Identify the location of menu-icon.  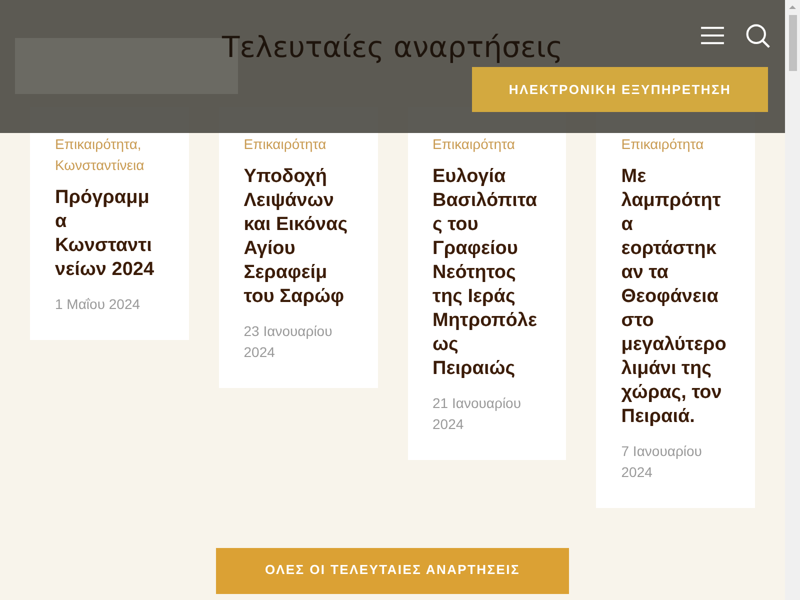
(712, 35).